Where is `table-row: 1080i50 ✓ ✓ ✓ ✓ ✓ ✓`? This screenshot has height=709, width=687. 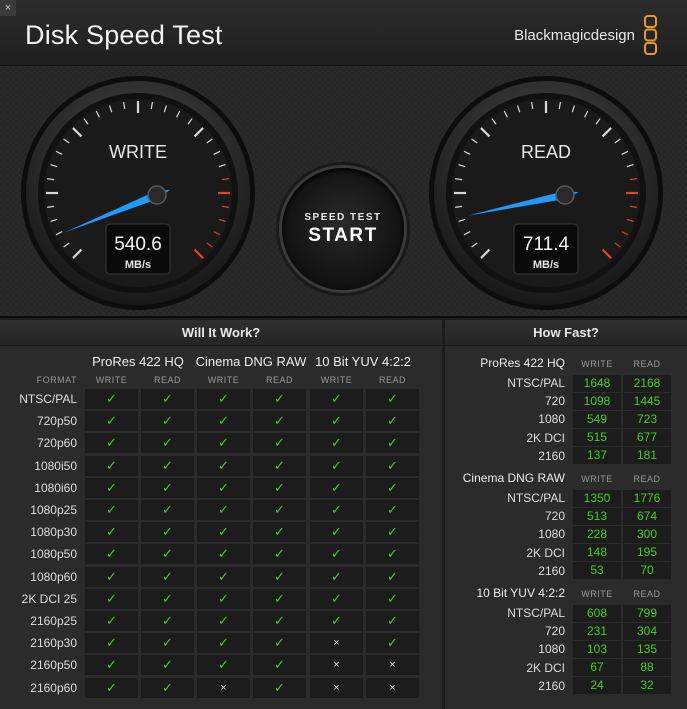
table-row: 1080i50 ✓ ✓ ✓ ✓ ✓ ✓ is located at coordinates (221, 466).